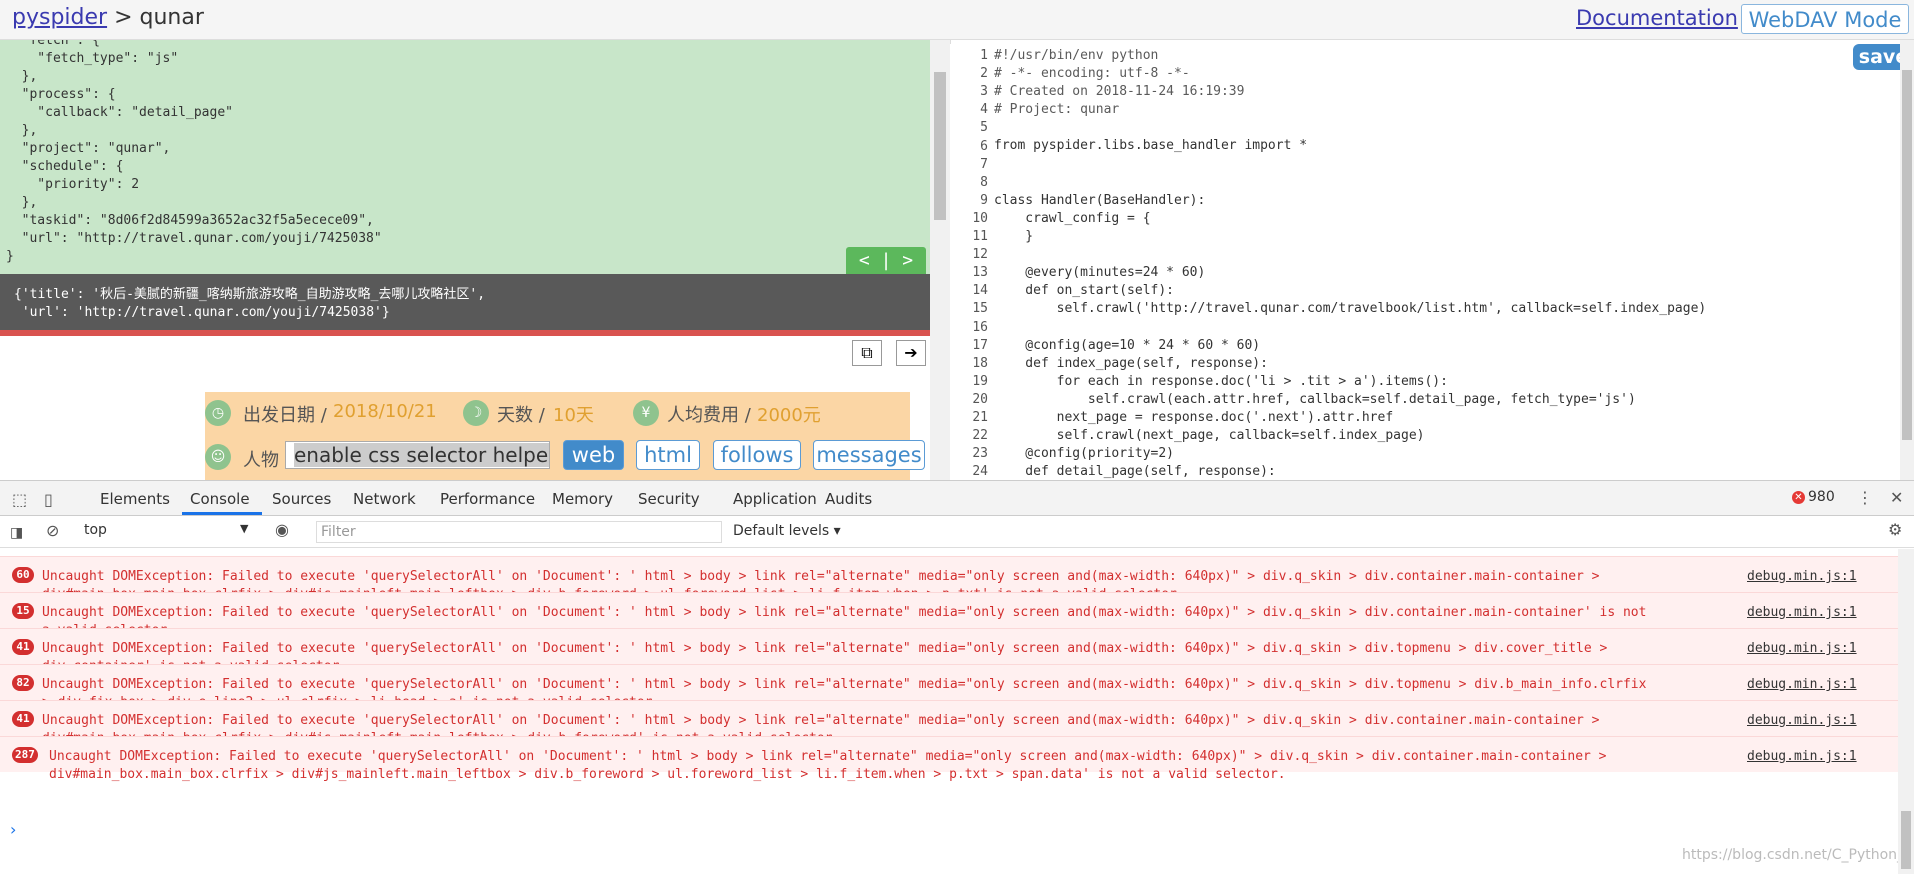  What do you see at coordinates (519, 532) in the screenshot?
I see `console-filter-input: Filter` at bounding box center [519, 532].